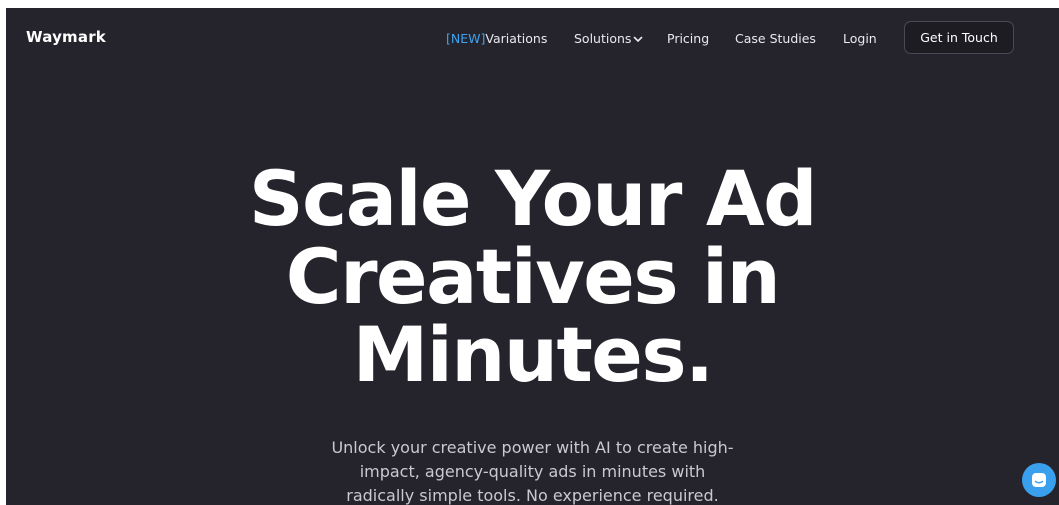 The height and width of the screenshot is (505, 1059). Describe the element at coordinates (775, 38) in the screenshot. I see `nav-item-case-studies: Case Studies` at that location.